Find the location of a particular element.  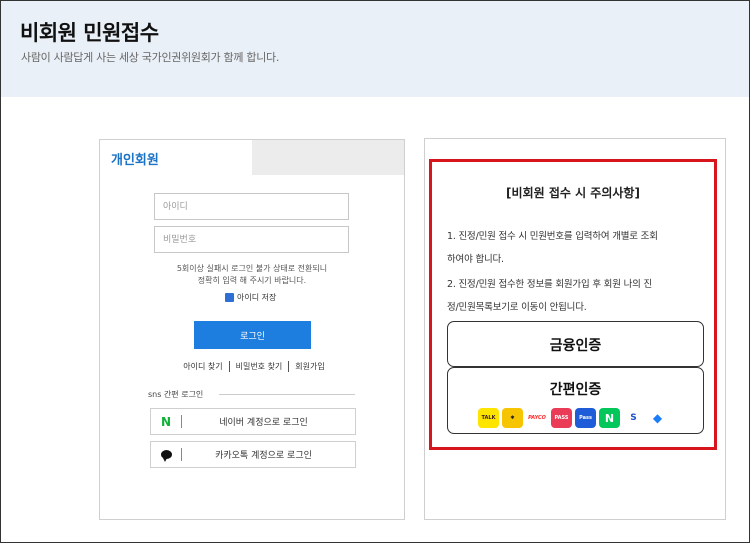

account-links: 아이디 찾기 비밀번호 찾기 회원가입 is located at coordinates (254, 366).